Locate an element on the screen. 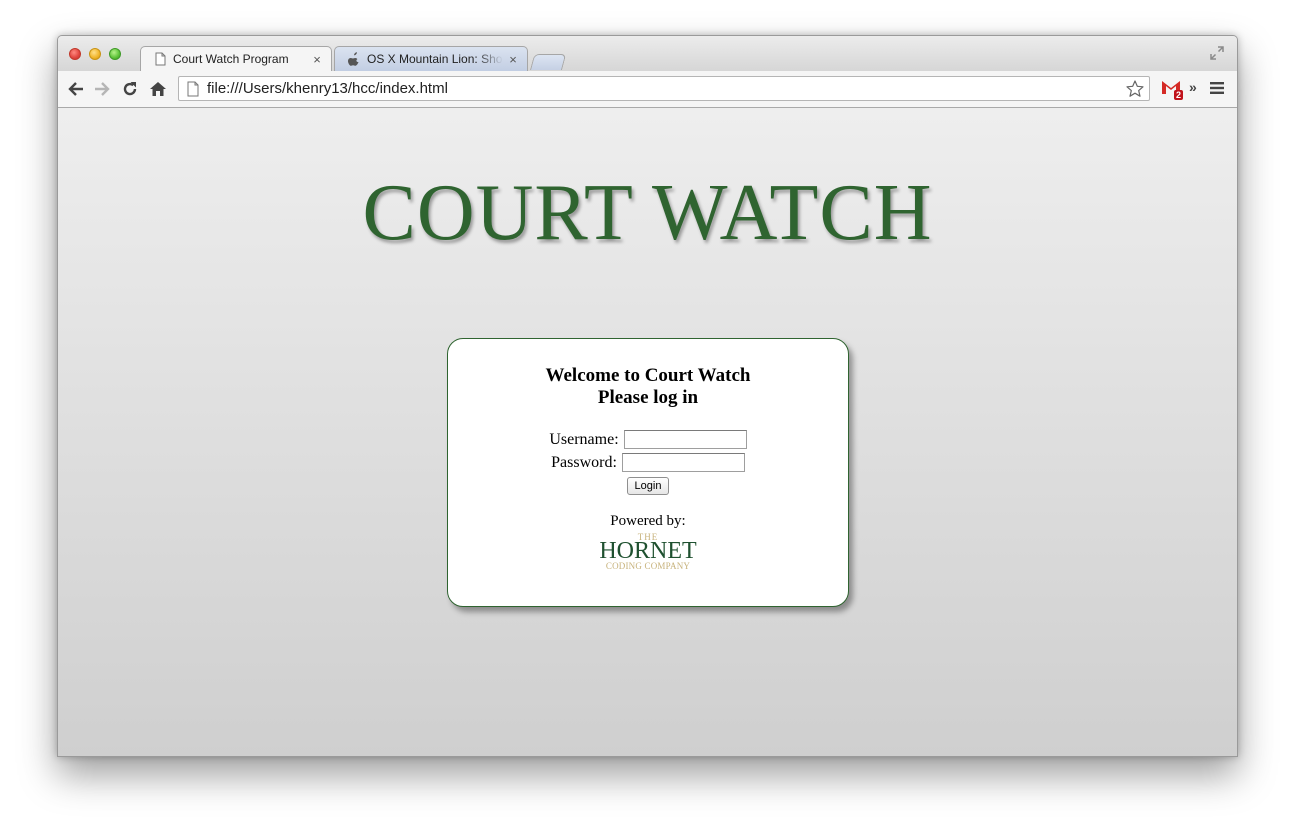 The width and height of the screenshot is (1293, 835). gmail-unread-badge: 2 is located at coordinates (1179, 95).